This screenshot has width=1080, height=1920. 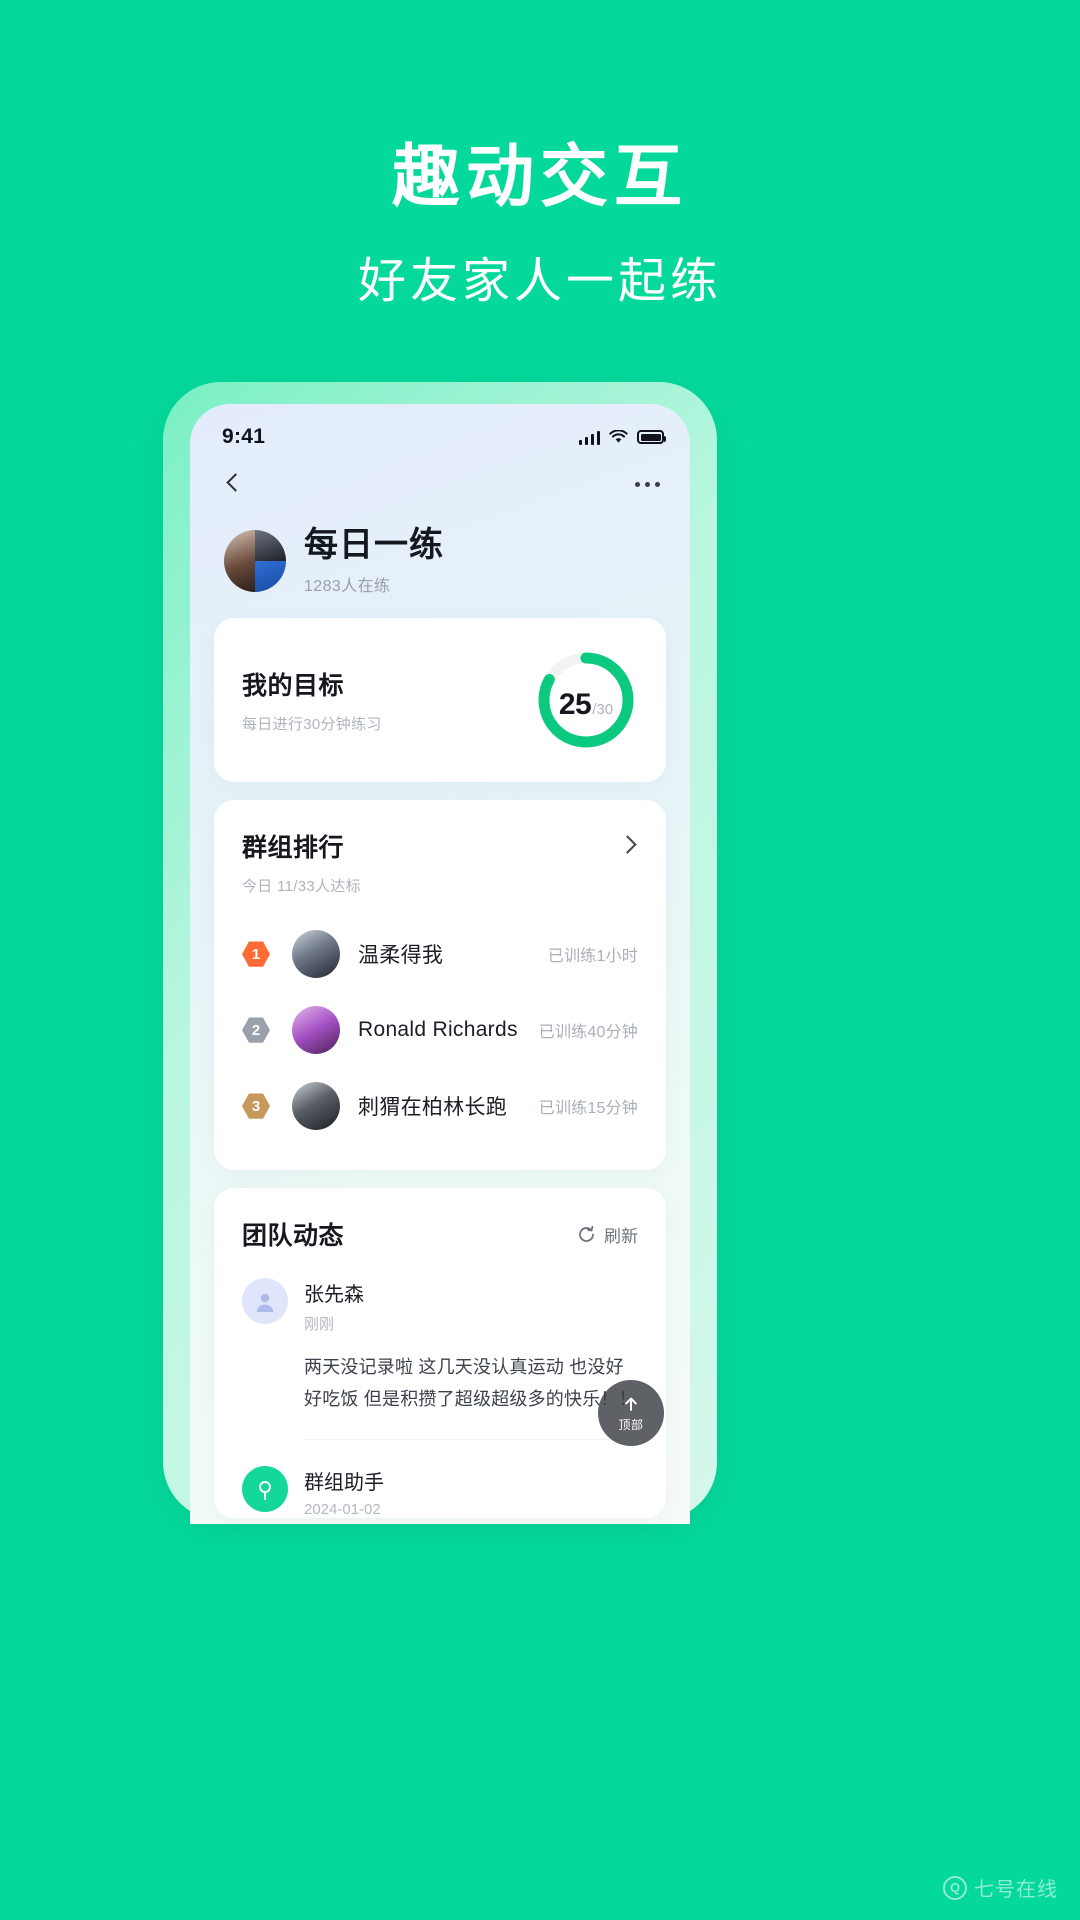 What do you see at coordinates (603, 710) in the screenshot?
I see `goal-progress-total: /30` at bounding box center [603, 710].